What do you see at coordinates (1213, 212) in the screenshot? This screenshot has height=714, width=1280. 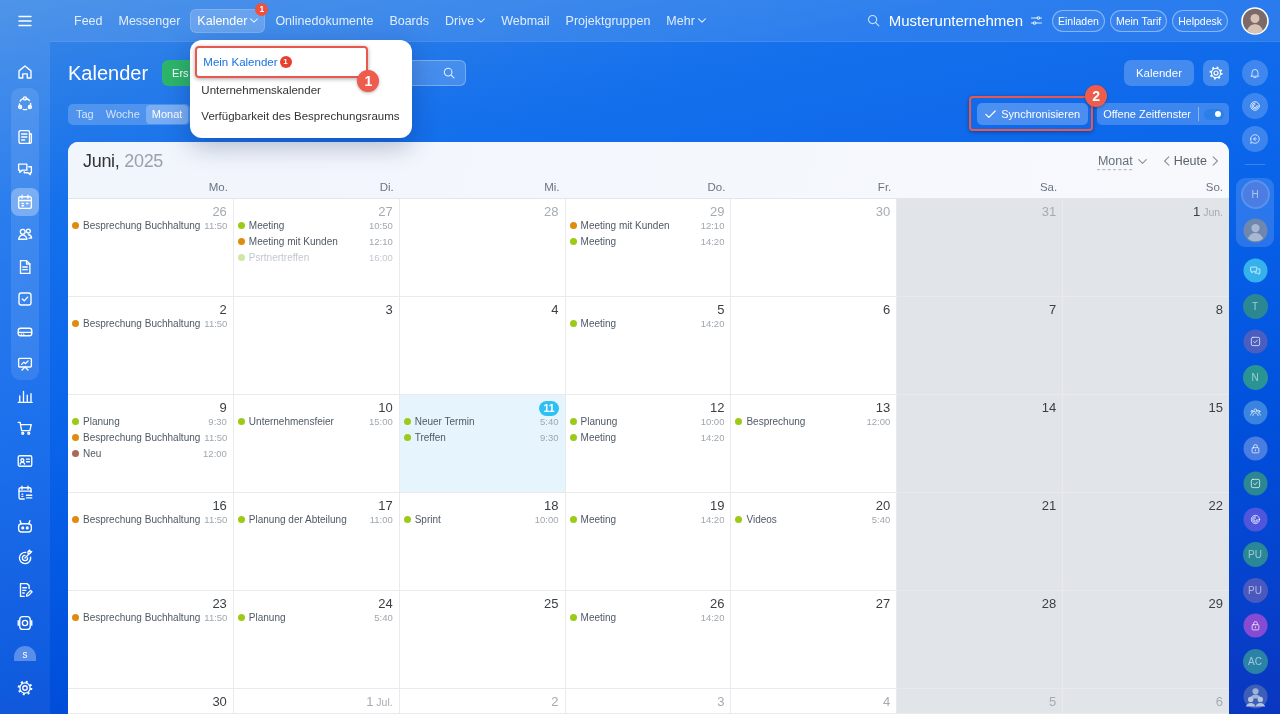 I see `month-label: Jun.` at bounding box center [1213, 212].